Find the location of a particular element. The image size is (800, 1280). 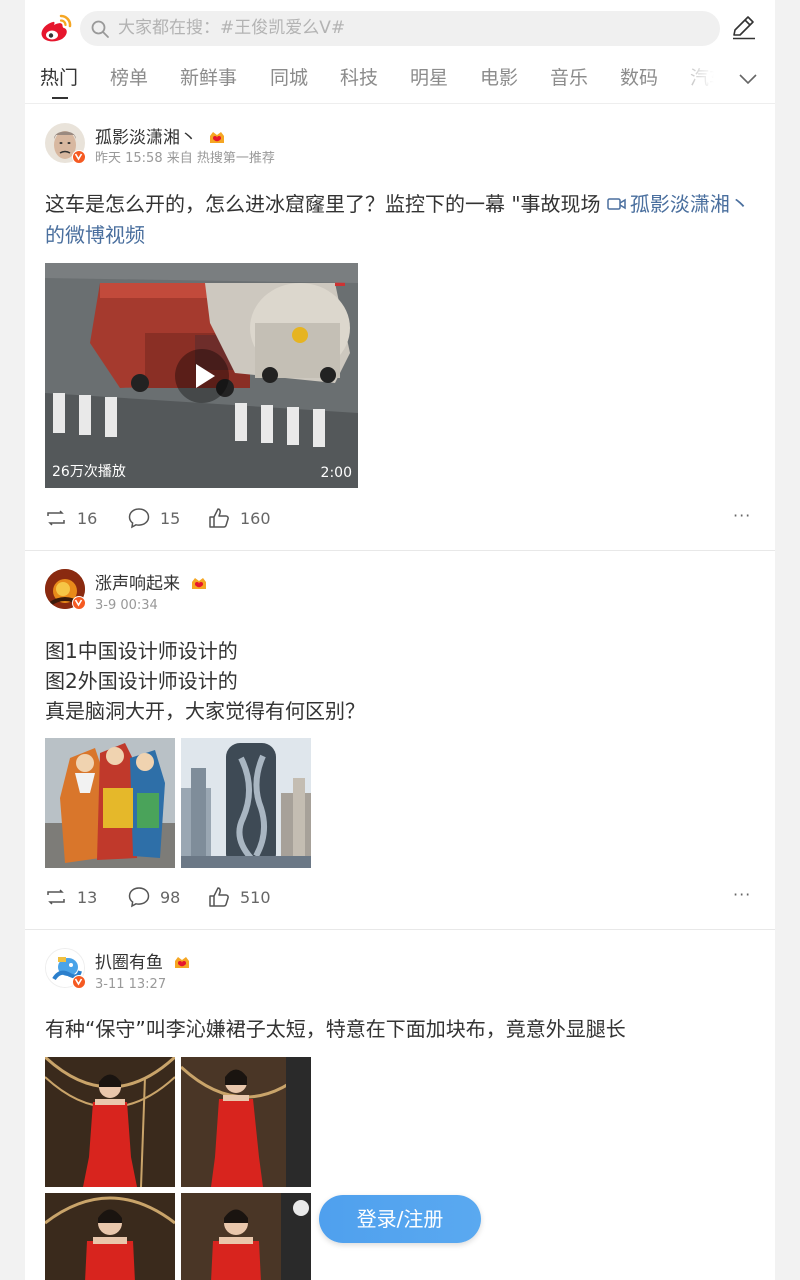

tab-digital: 数码 is located at coordinates (639, 78).